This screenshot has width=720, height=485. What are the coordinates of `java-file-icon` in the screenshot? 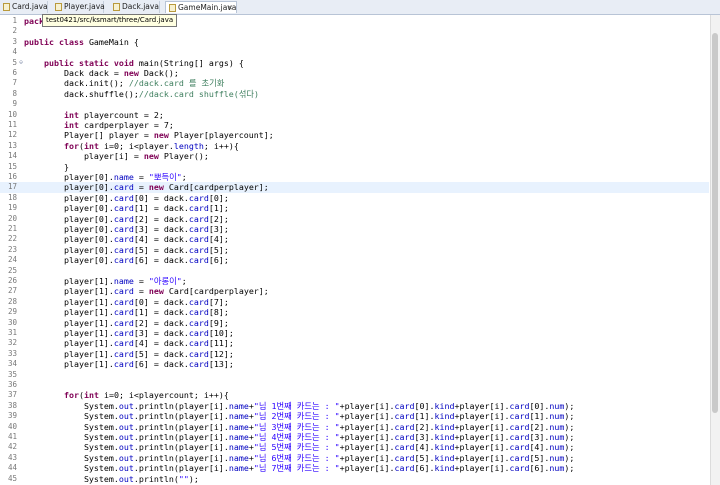 It's located at (172, 8).